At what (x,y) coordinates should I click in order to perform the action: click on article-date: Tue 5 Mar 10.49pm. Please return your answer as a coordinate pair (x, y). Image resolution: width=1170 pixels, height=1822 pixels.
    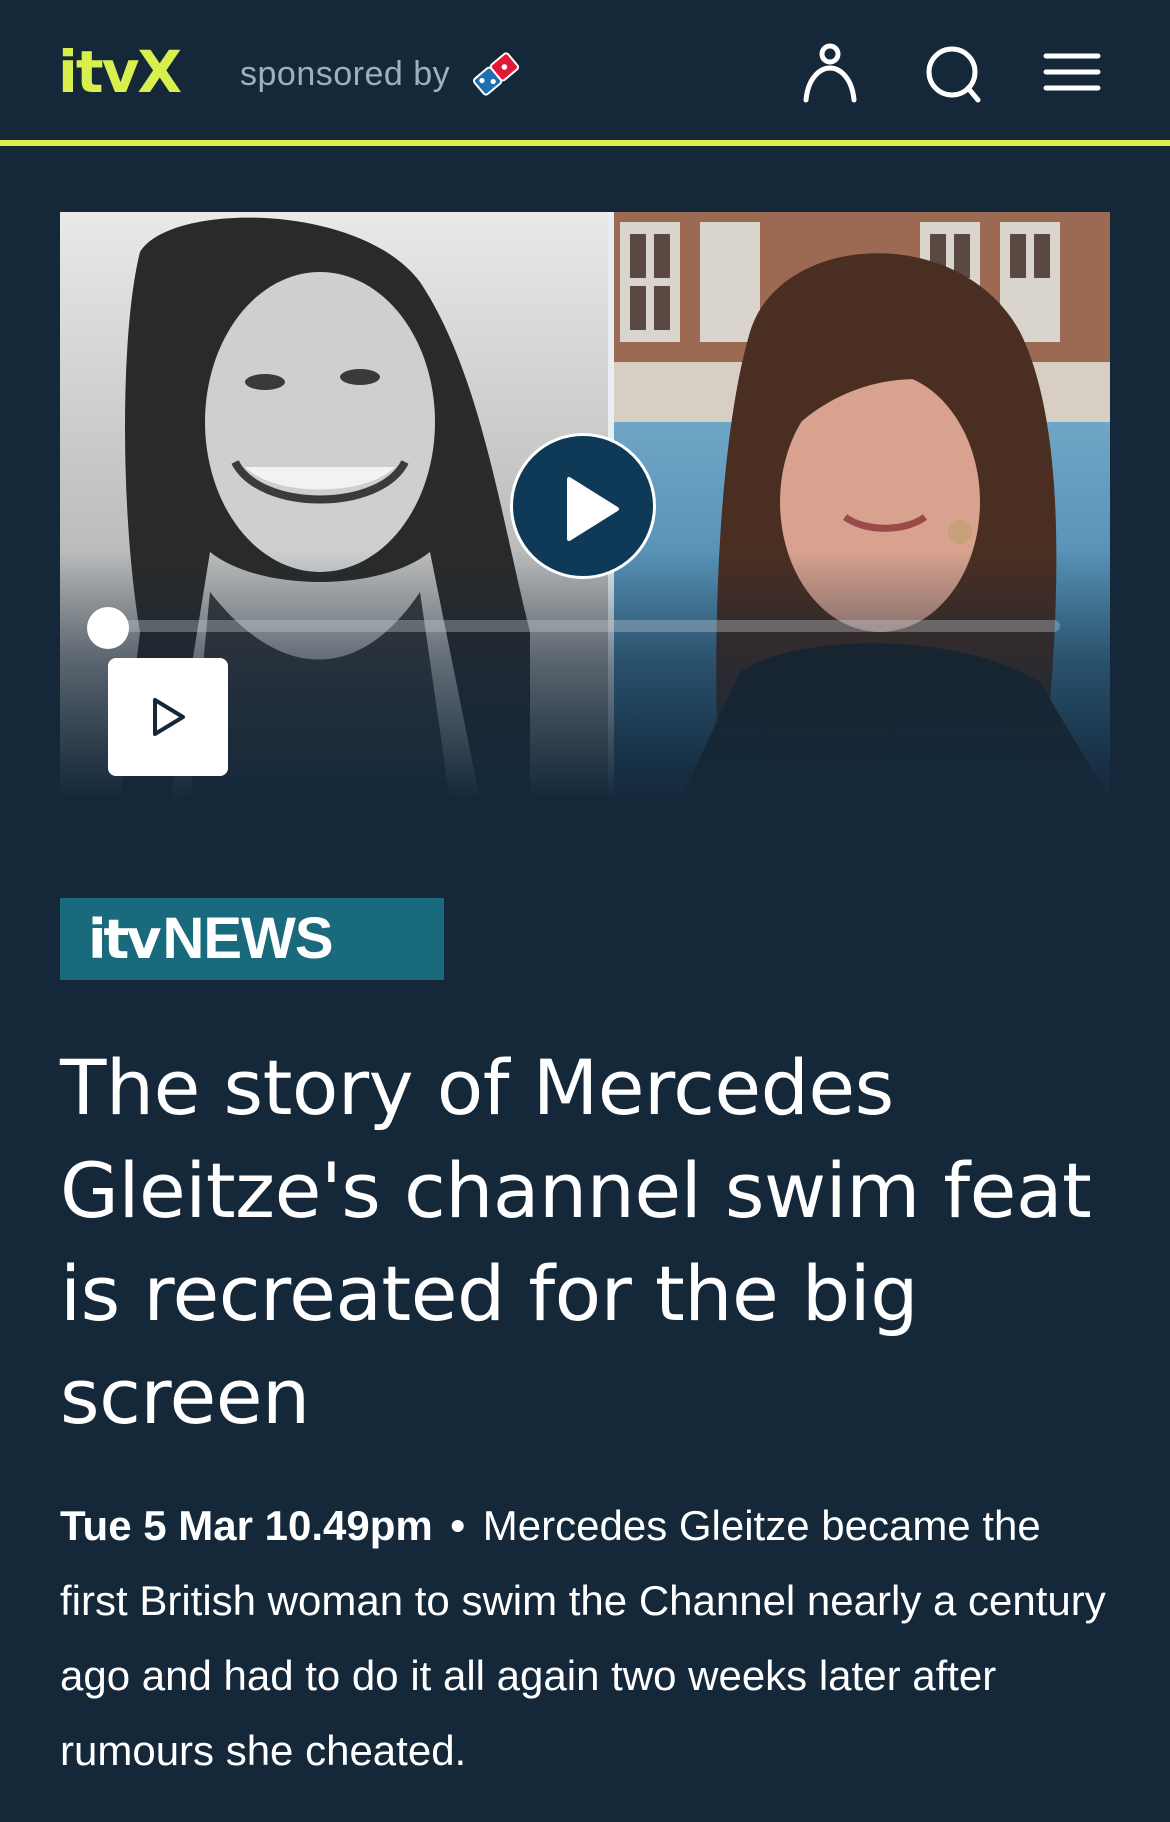
    Looking at the image, I should click on (246, 1525).